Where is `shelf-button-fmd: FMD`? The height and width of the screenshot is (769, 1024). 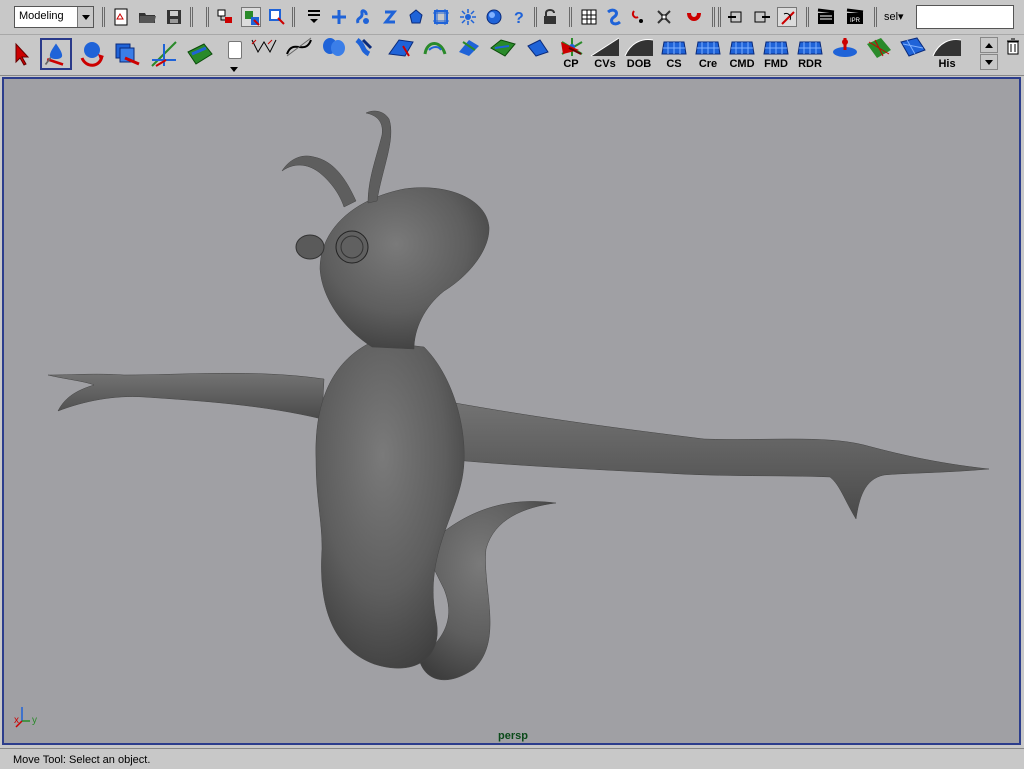
shelf-button-fmd: FMD is located at coordinates (776, 53).